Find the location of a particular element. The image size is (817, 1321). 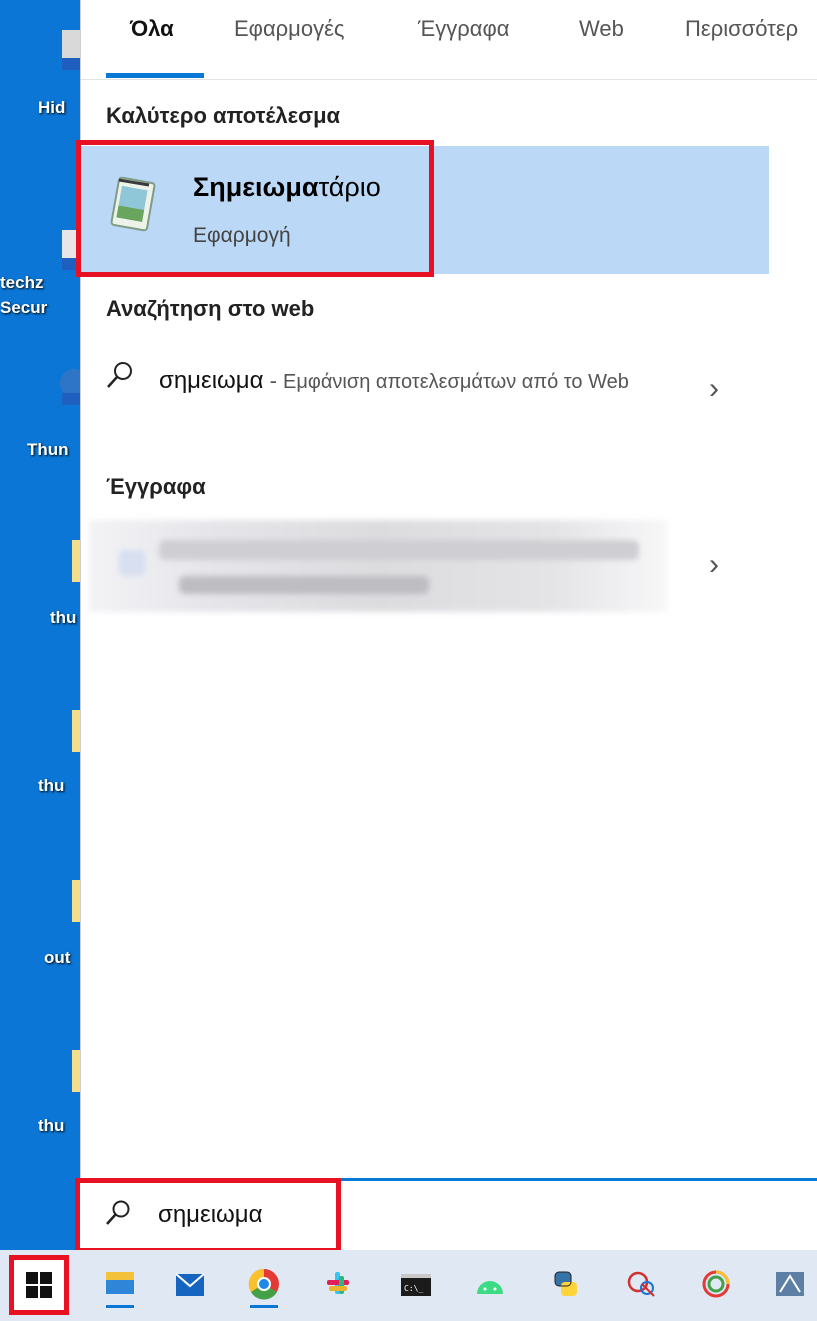

file-explorer-button is located at coordinates (120, 1285).